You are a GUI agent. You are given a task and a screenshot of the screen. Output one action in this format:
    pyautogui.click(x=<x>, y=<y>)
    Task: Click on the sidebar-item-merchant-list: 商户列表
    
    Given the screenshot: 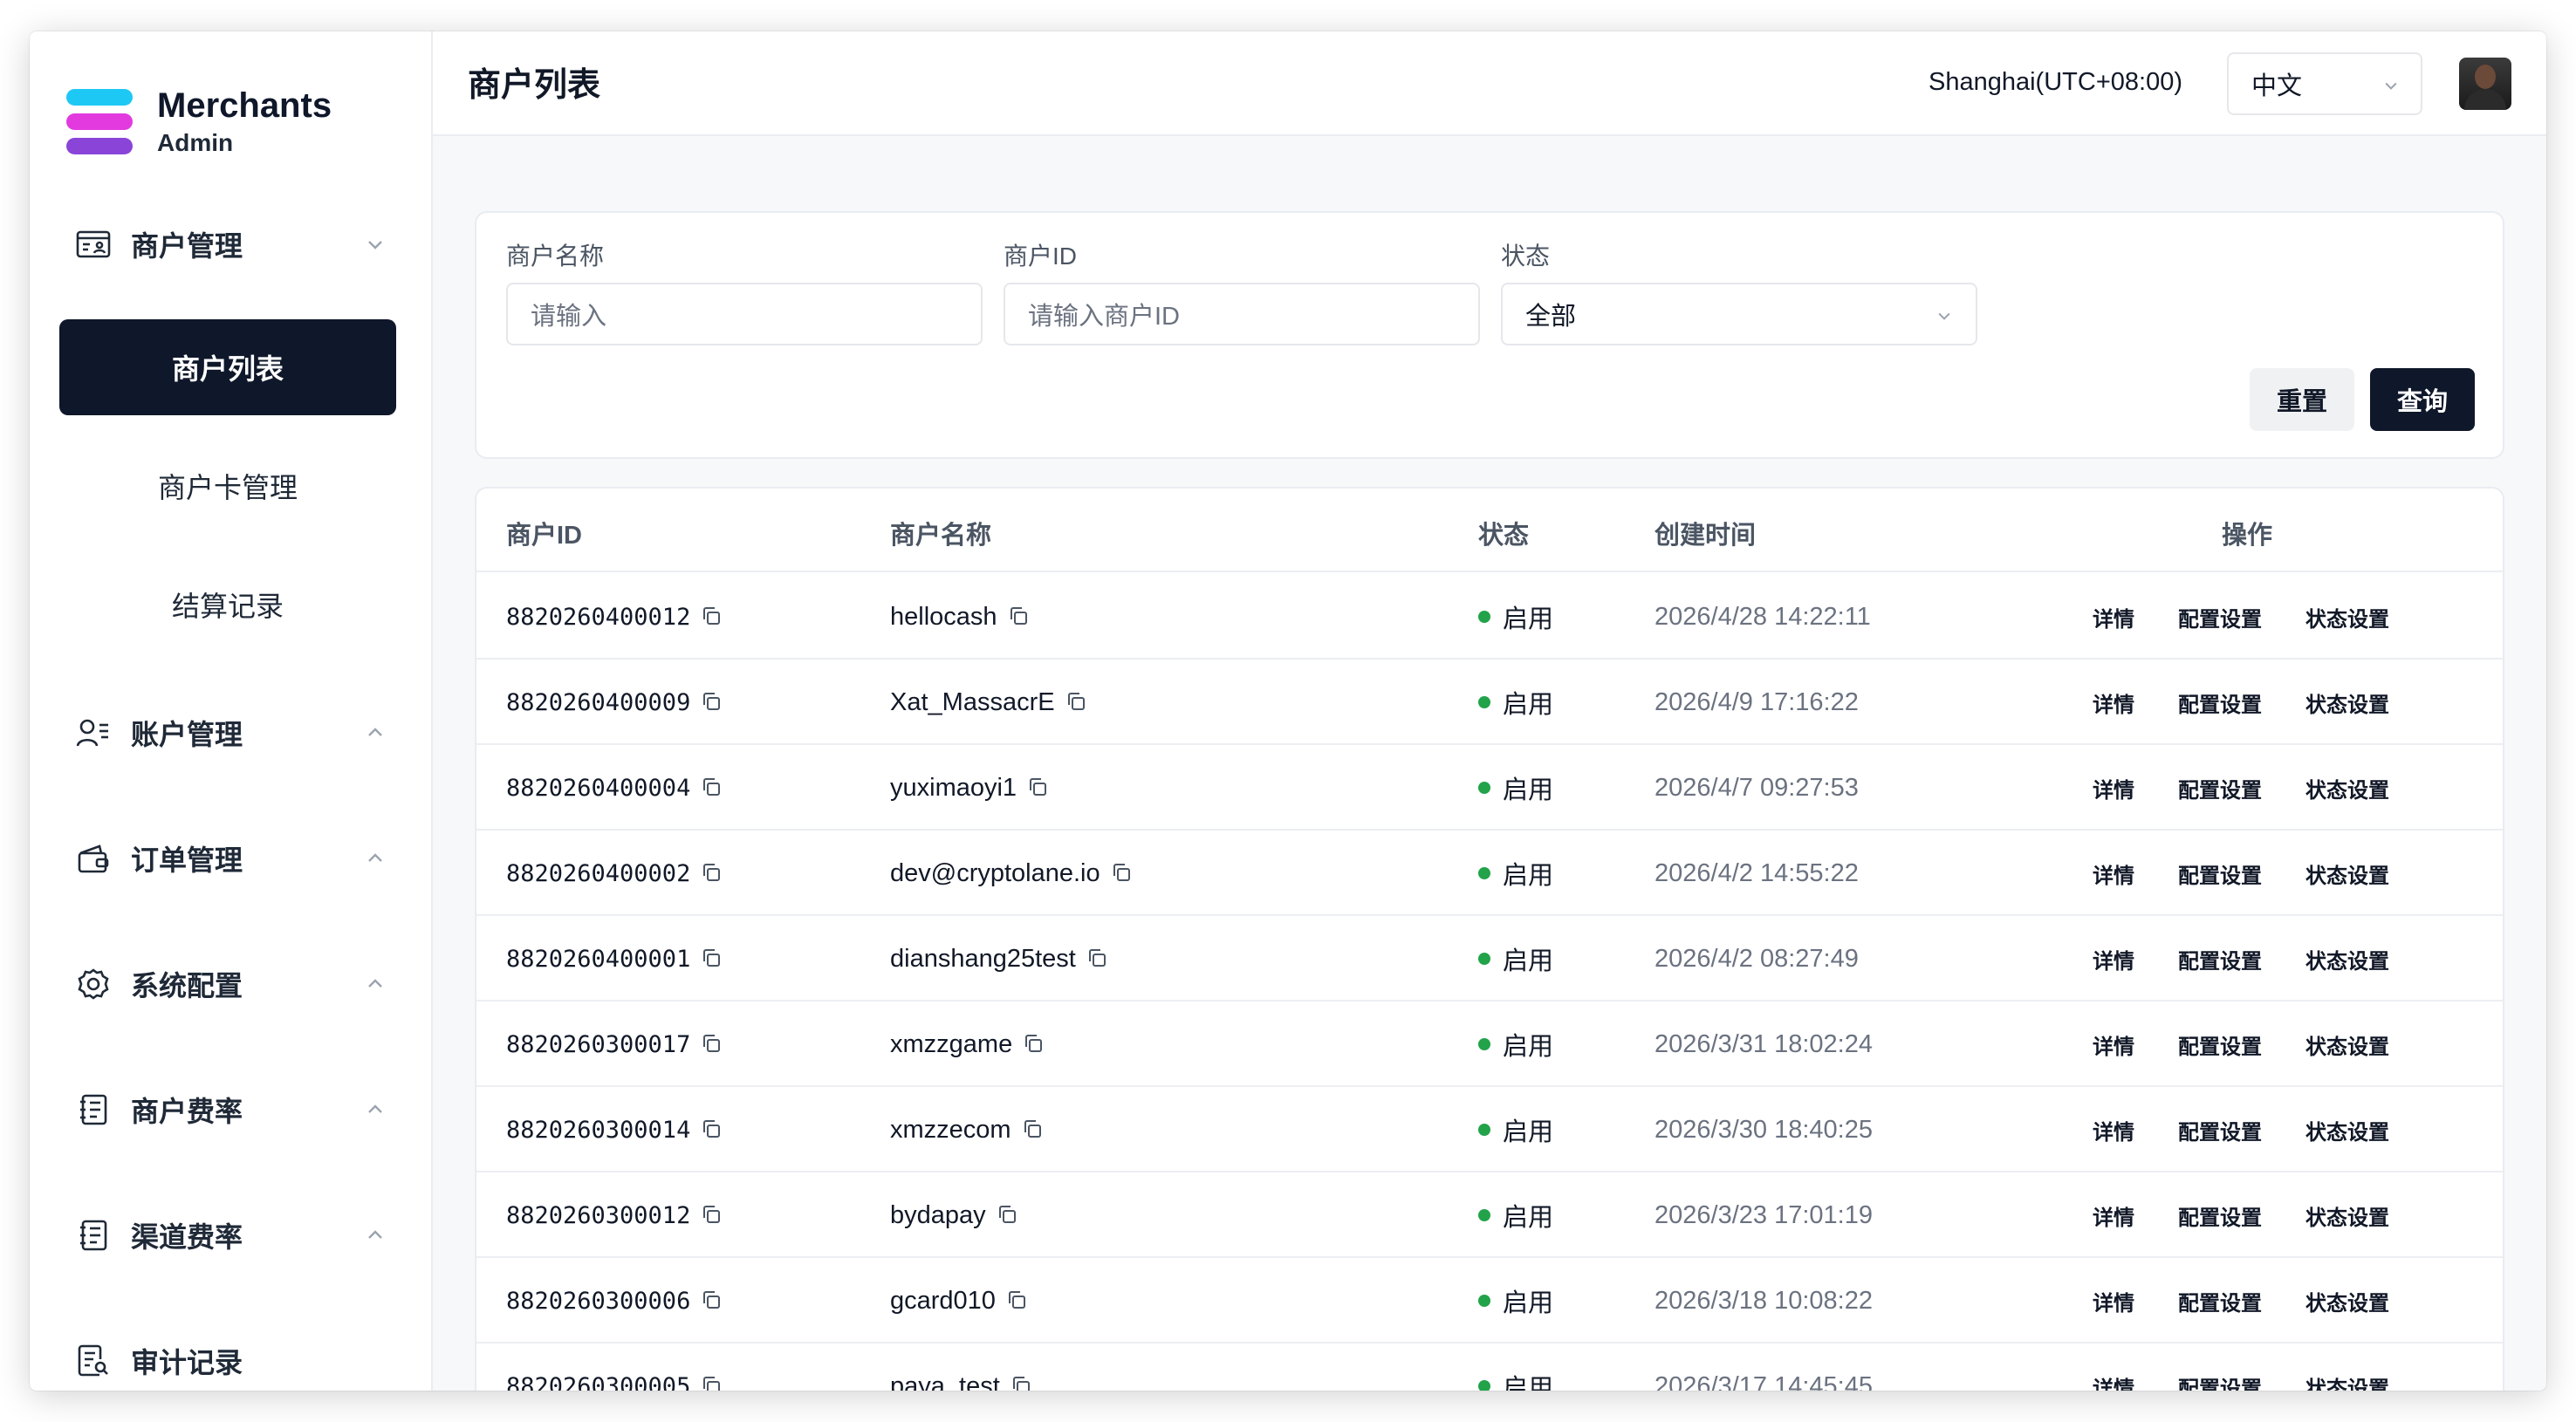 What is the action you would take?
    pyautogui.click(x=227, y=367)
    